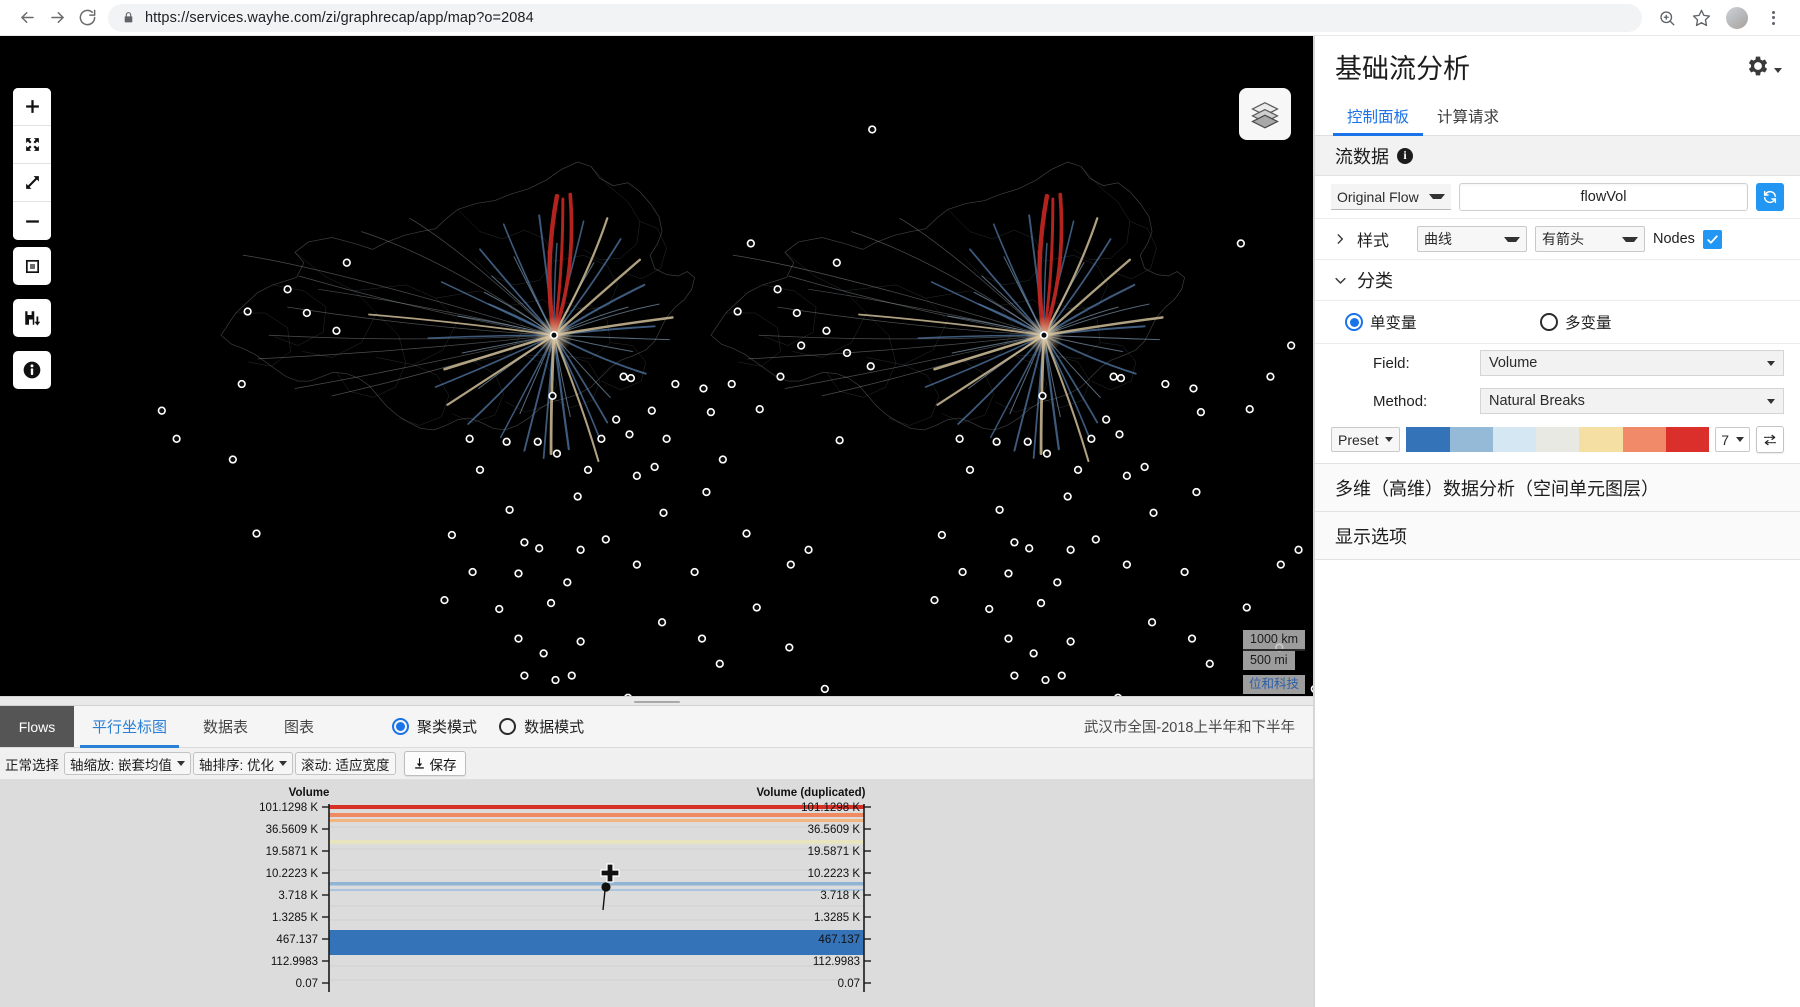 The image size is (1800, 1007). What do you see at coordinates (1603, 197) in the screenshot?
I see `flow-field-input: flowVol` at bounding box center [1603, 197].